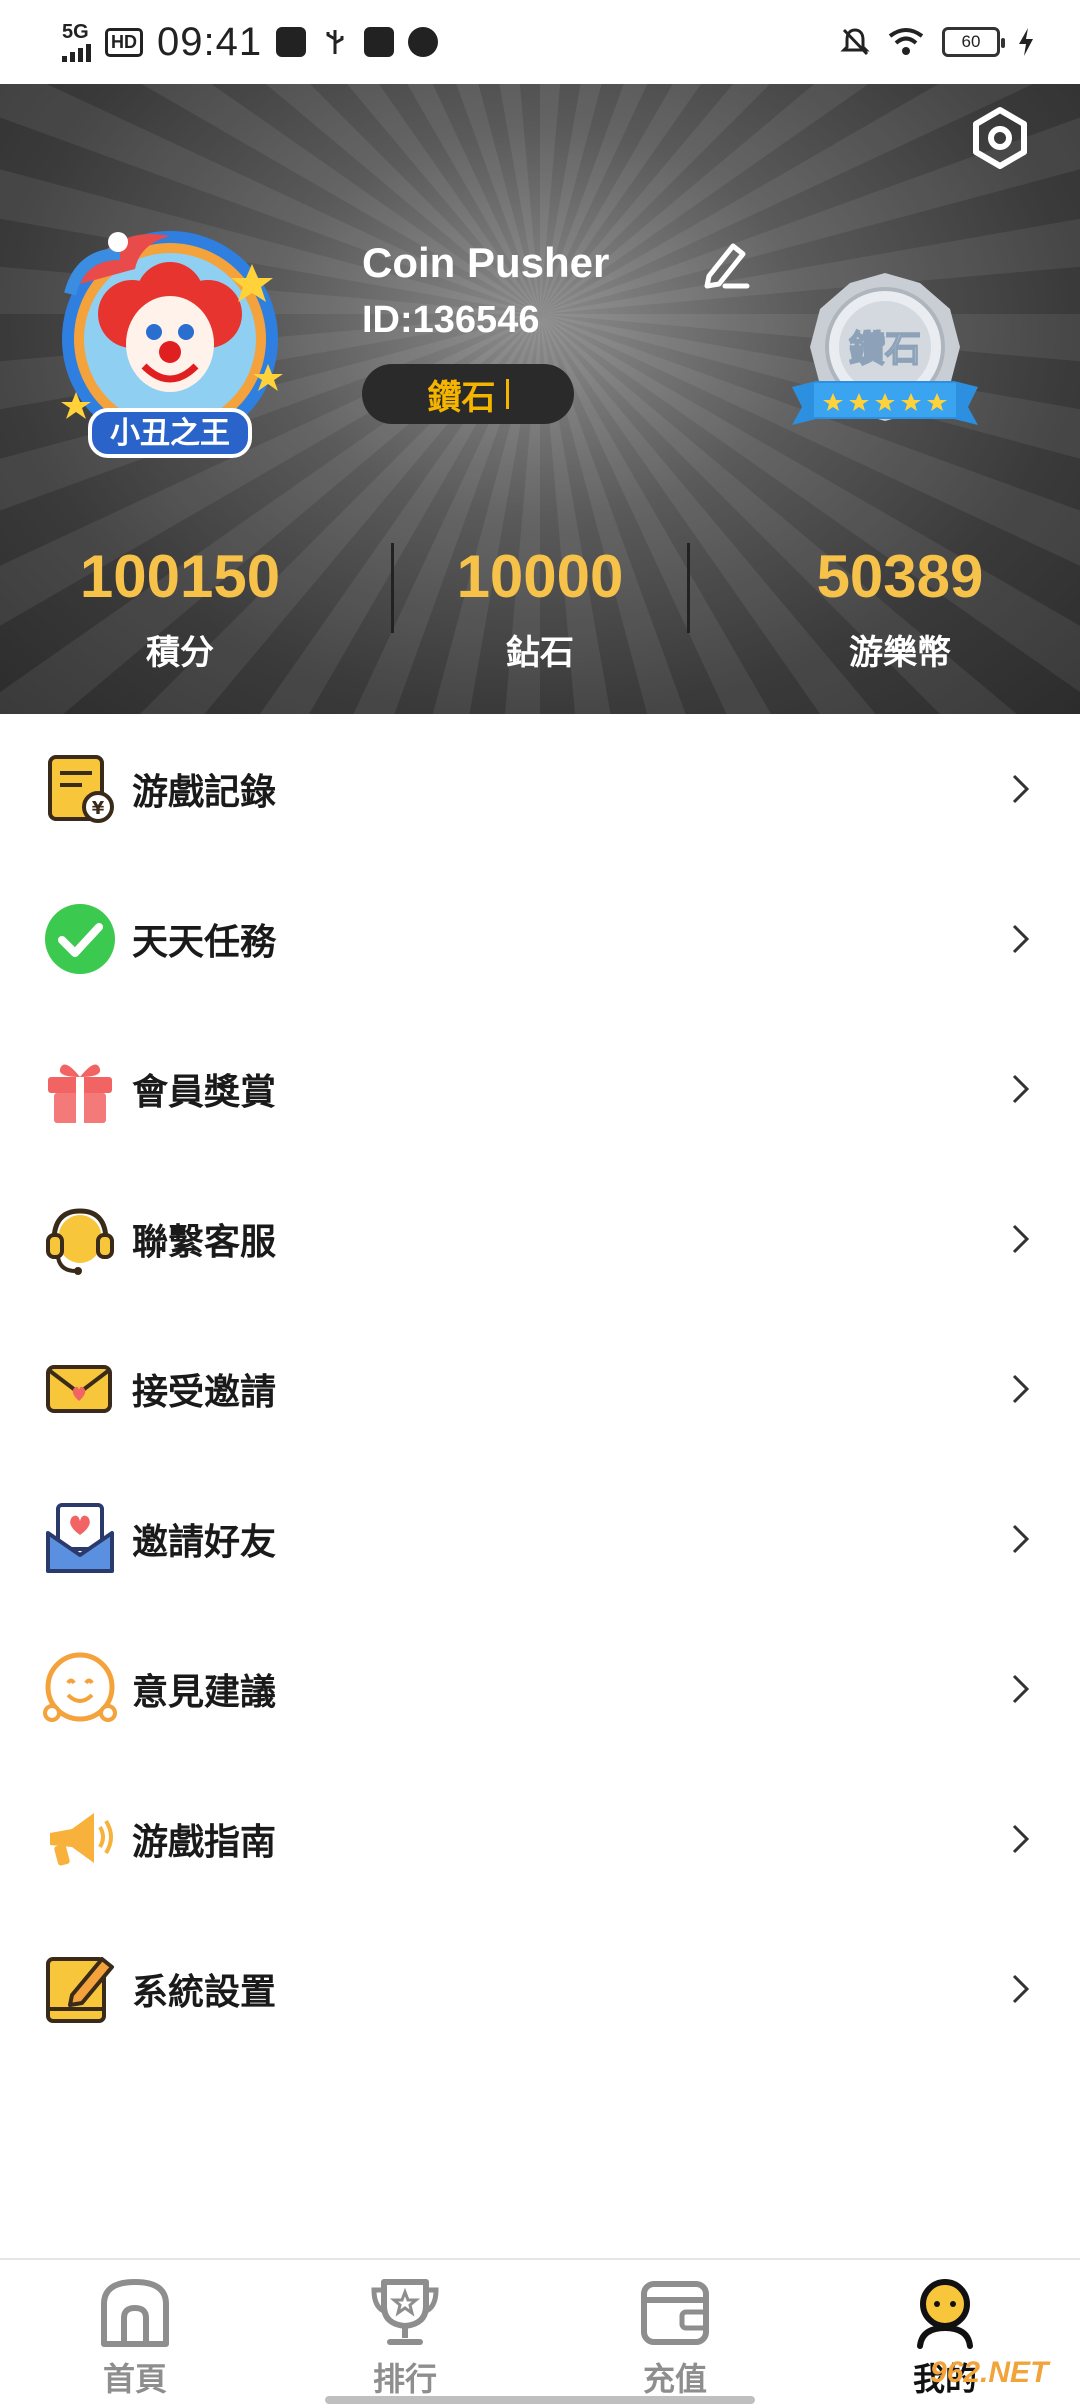 Image resolution: width=1080 pixels, height=2408 pixels. I want to click on stat-value: 10000, so click(540, 576).